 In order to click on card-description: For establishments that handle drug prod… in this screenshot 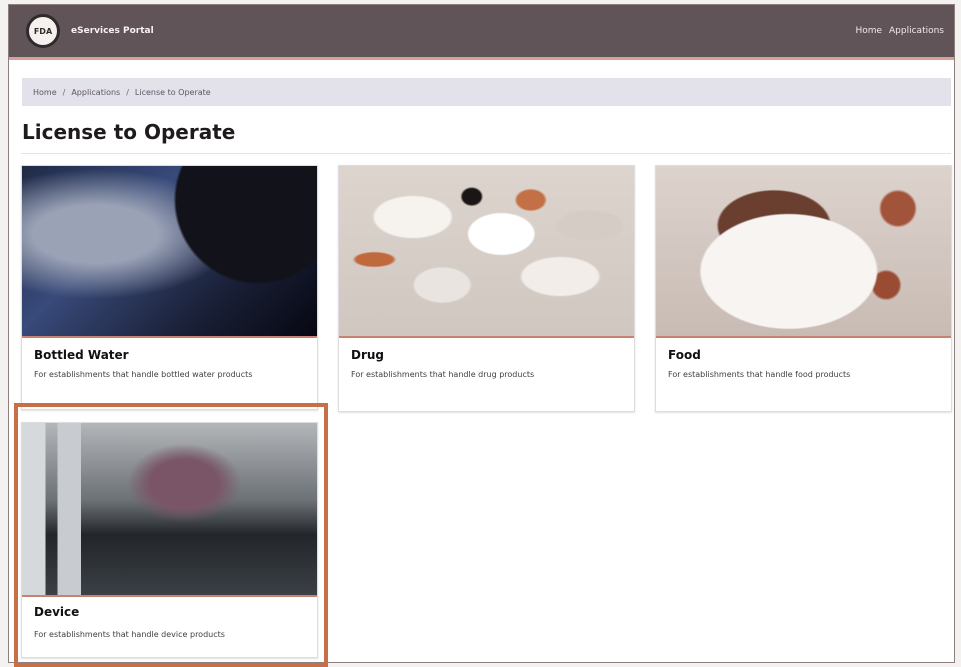, I will do `click(443, 374)`.